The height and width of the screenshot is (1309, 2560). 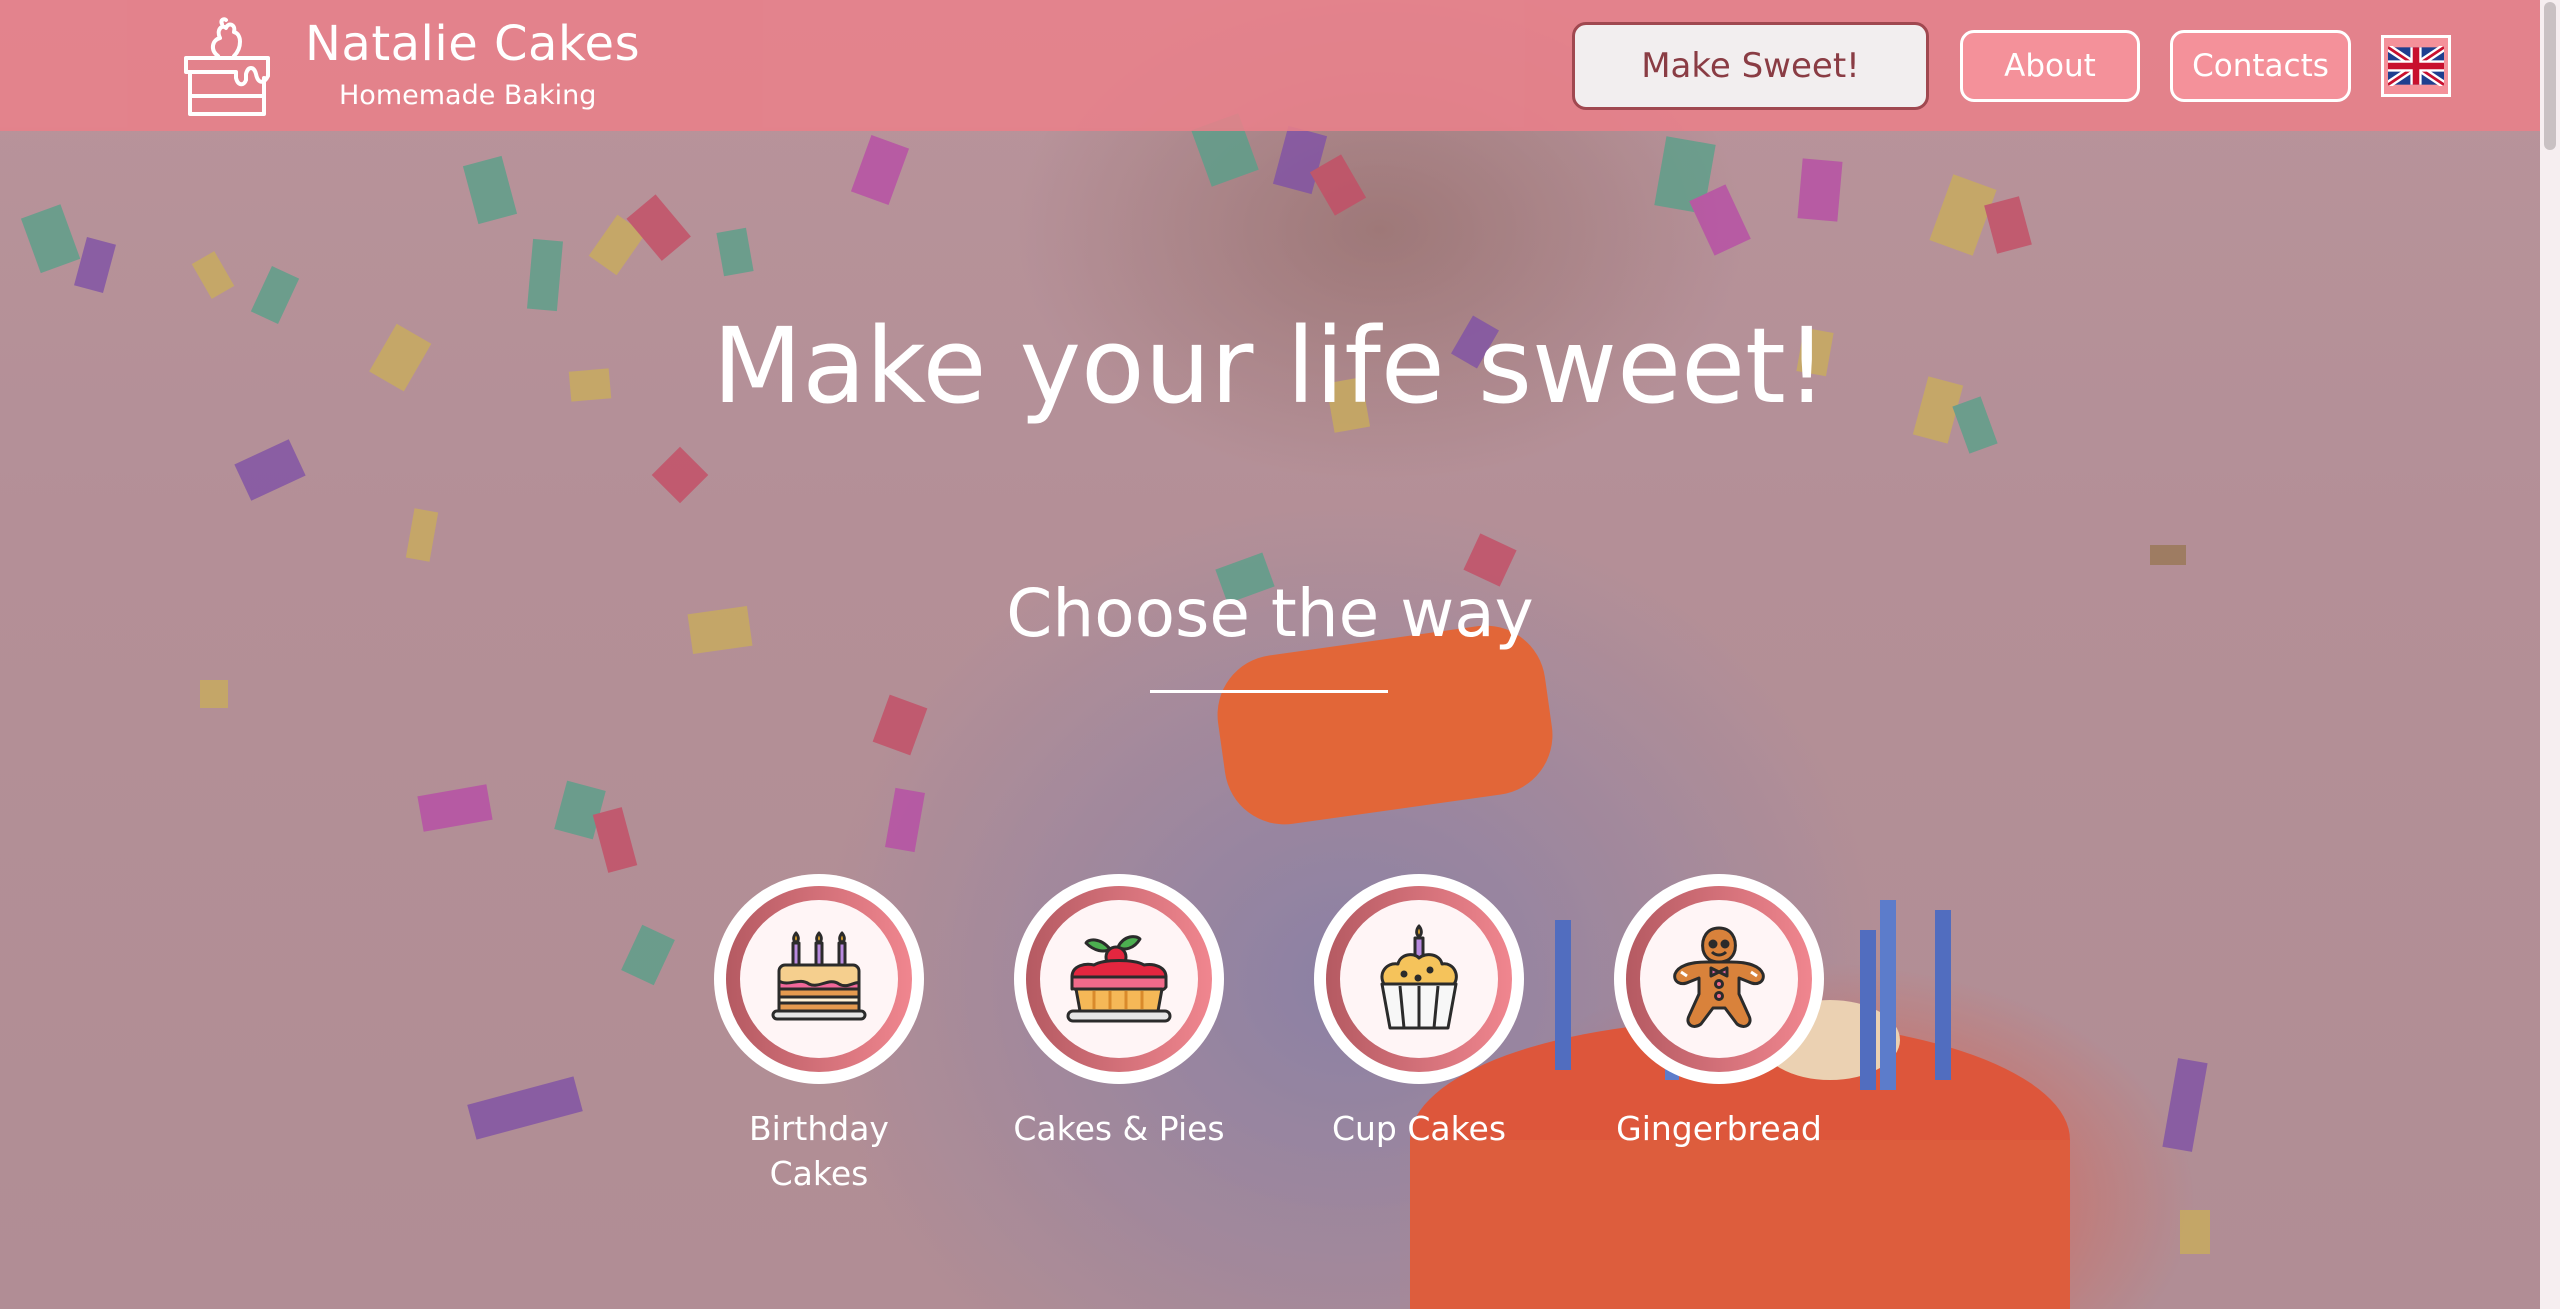 What do you see at coordinates (1119, 1128) in the screenshot?
I see `category-label: Cakes & Pies` at bounding box center [1119, 1128].